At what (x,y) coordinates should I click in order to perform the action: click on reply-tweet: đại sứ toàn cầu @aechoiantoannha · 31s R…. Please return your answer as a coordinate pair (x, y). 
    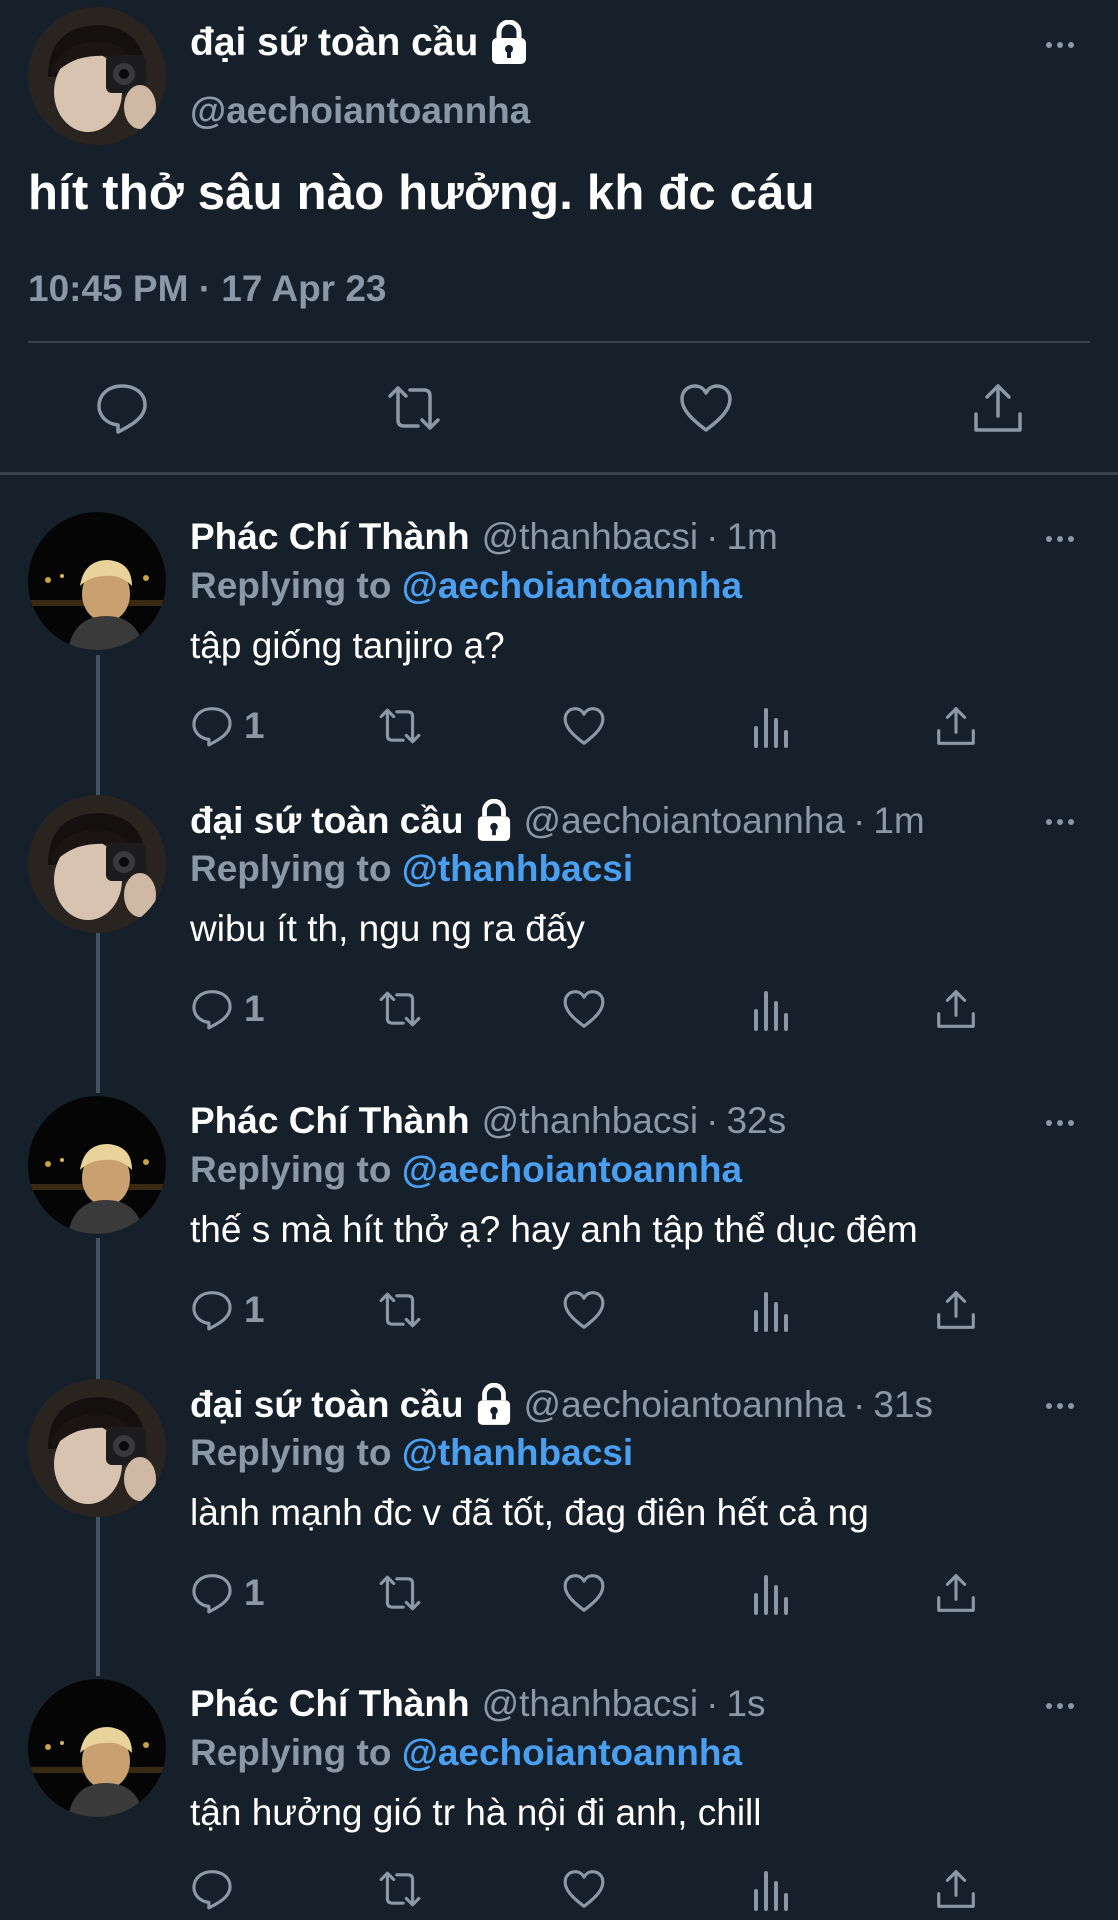
    Looking at the image, I should click on (559, 1509).